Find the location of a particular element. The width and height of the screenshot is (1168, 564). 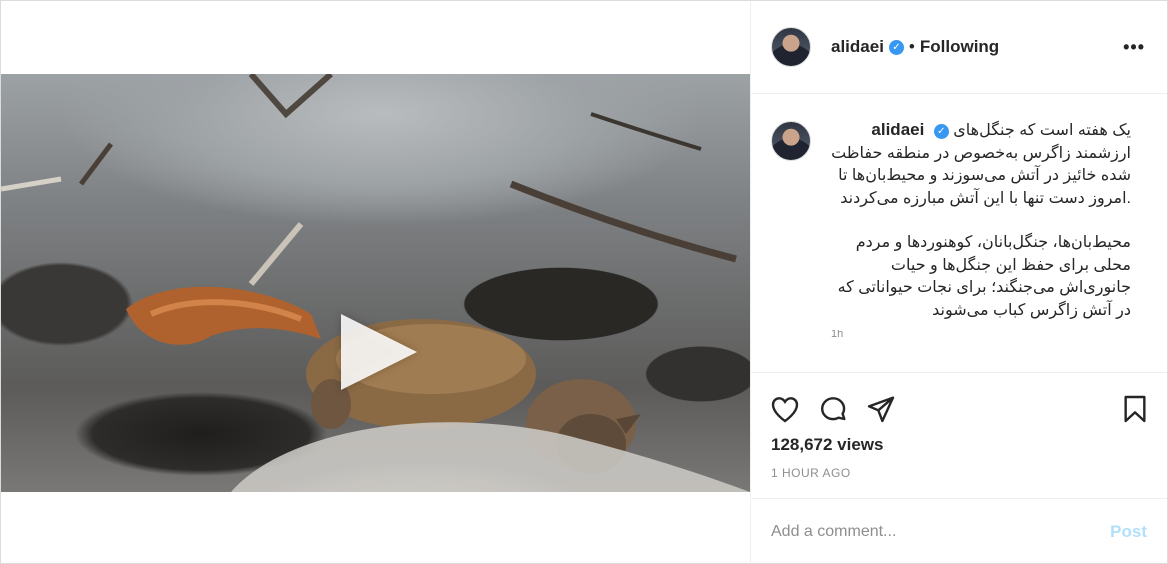

play-icon is located at coordinates (379, 352).